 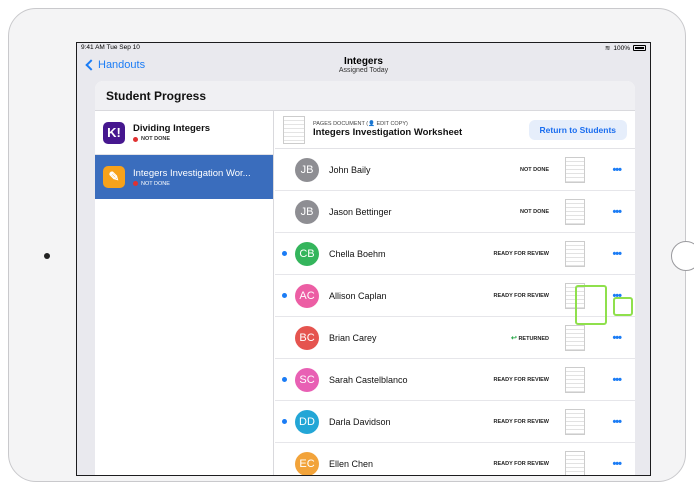 What do you see at coordinates (294, 129) in the screenshot?
I see `document-thumbnail` at bounding box center [294, 129].